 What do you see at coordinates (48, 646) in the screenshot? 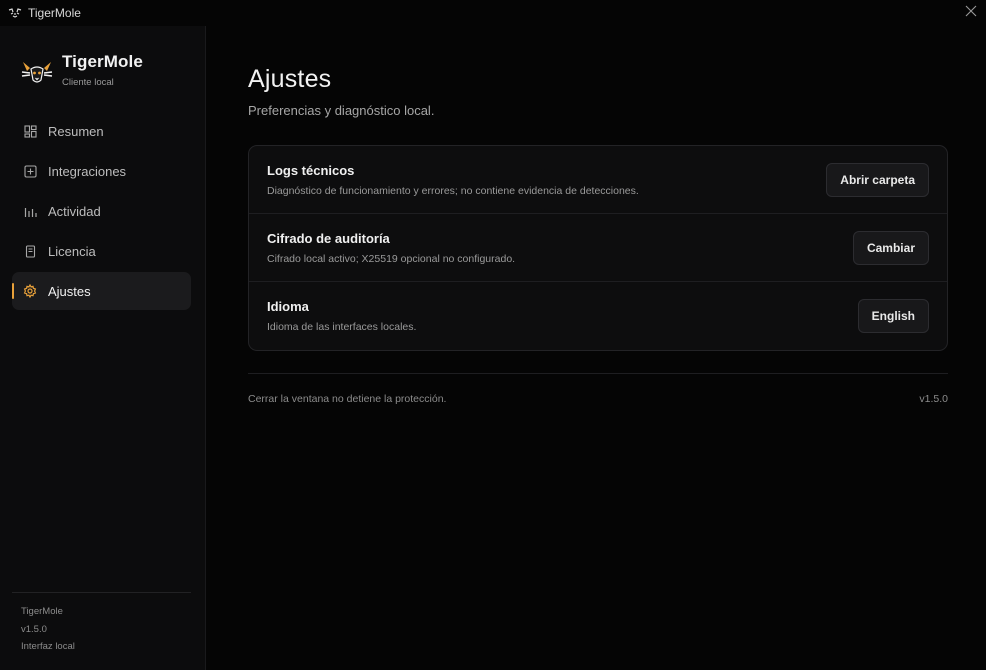
I see `footer-mode: Interfaz local` at bounding box center [48, 646].